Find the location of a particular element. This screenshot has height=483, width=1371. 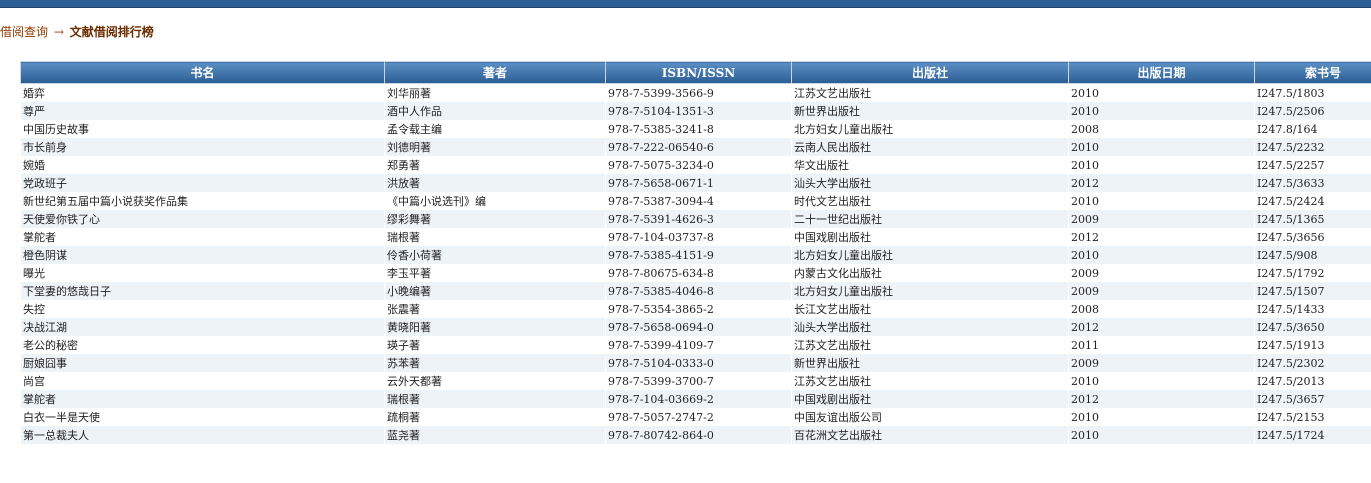

column-header-call-number: 索书号 is located at coordinates (1312, 72).